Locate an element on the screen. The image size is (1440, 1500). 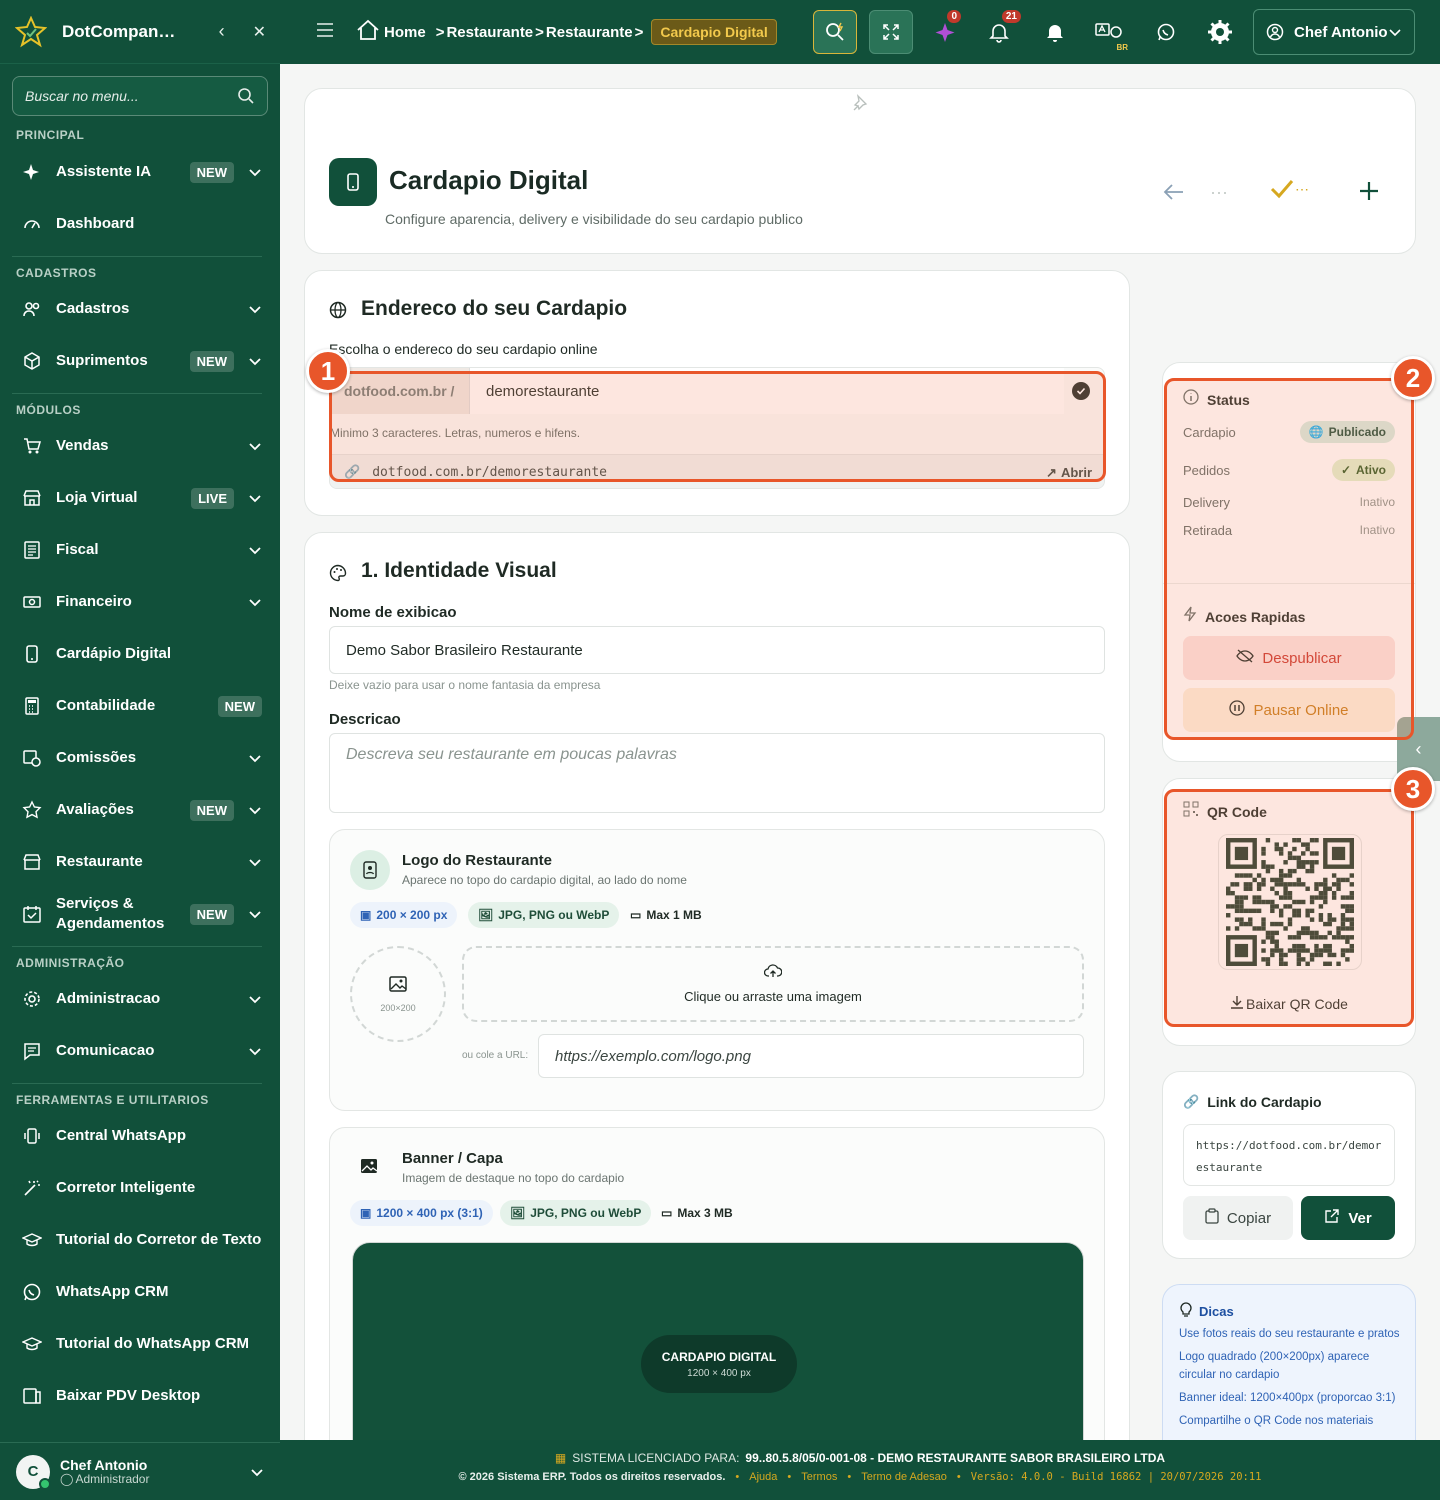
highlight-address is located at coordinates (717, 426).